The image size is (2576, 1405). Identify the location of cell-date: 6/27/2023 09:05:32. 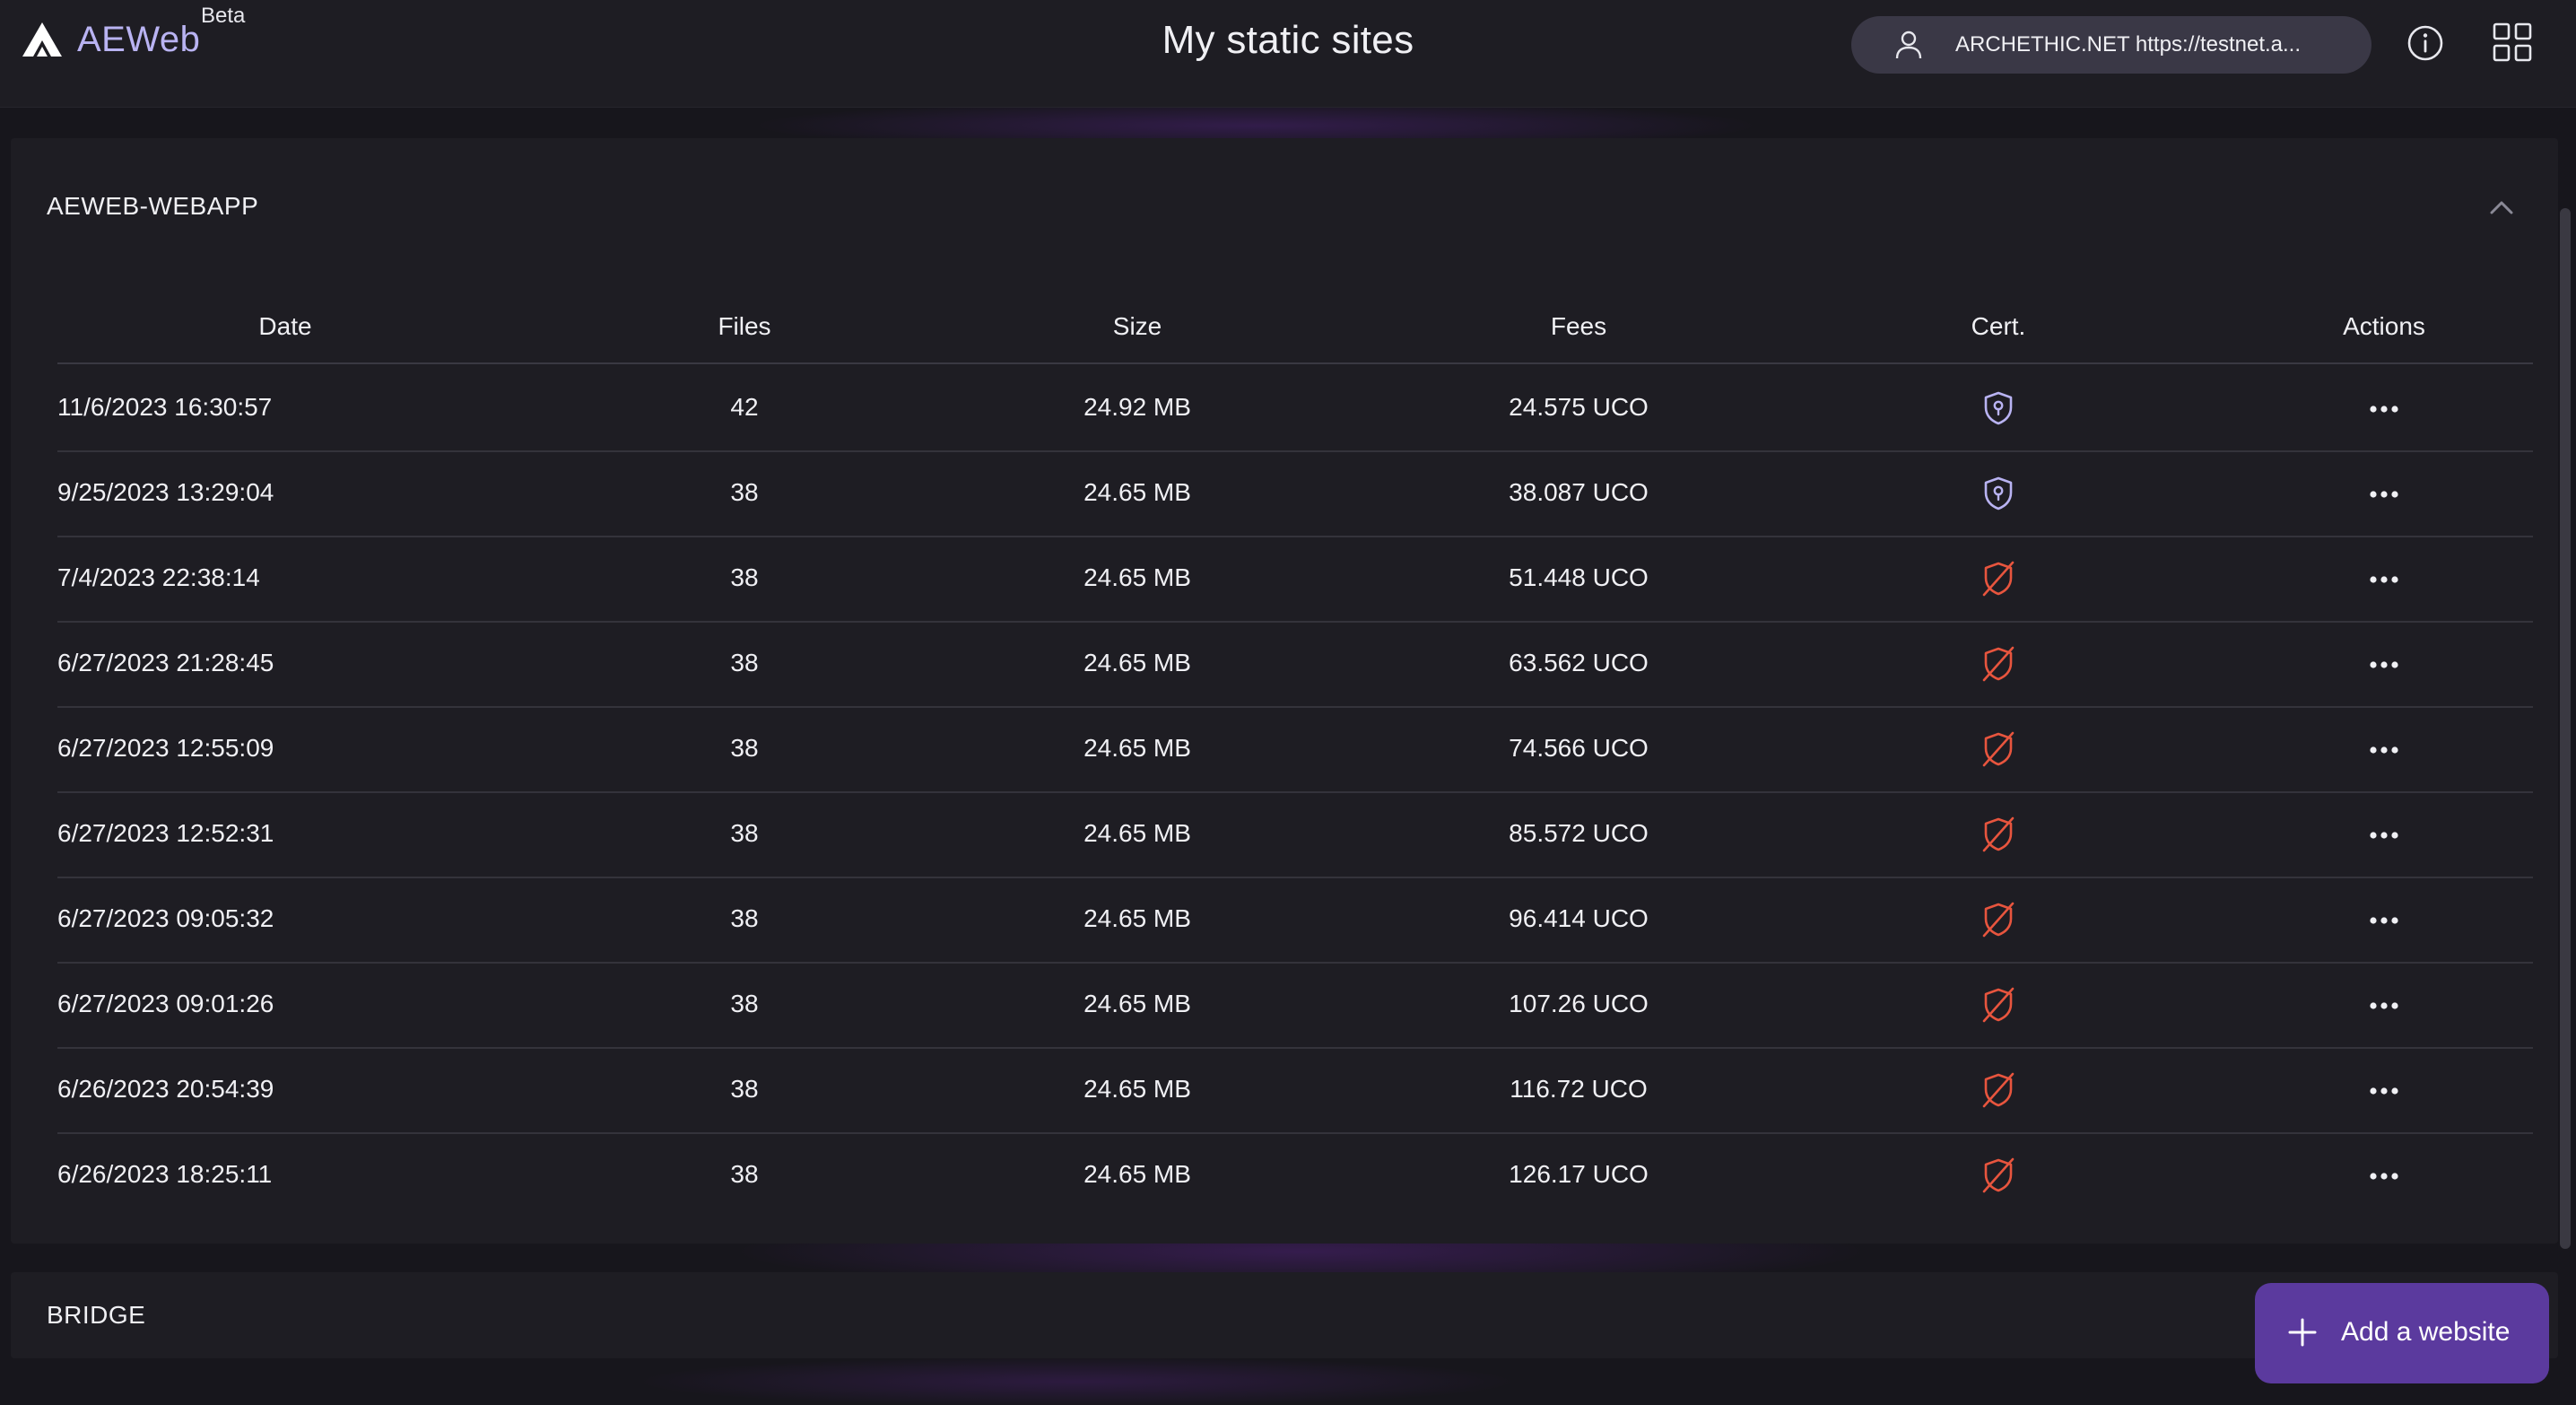
(165, 918).